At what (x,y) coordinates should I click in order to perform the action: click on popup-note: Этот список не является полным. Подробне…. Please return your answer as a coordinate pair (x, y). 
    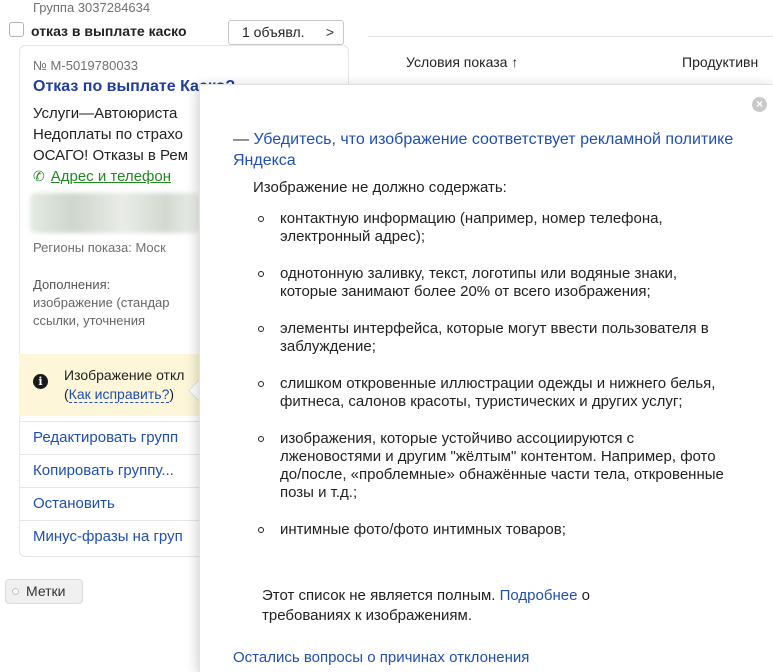
    Looking at the image, I should click on (472, 606).